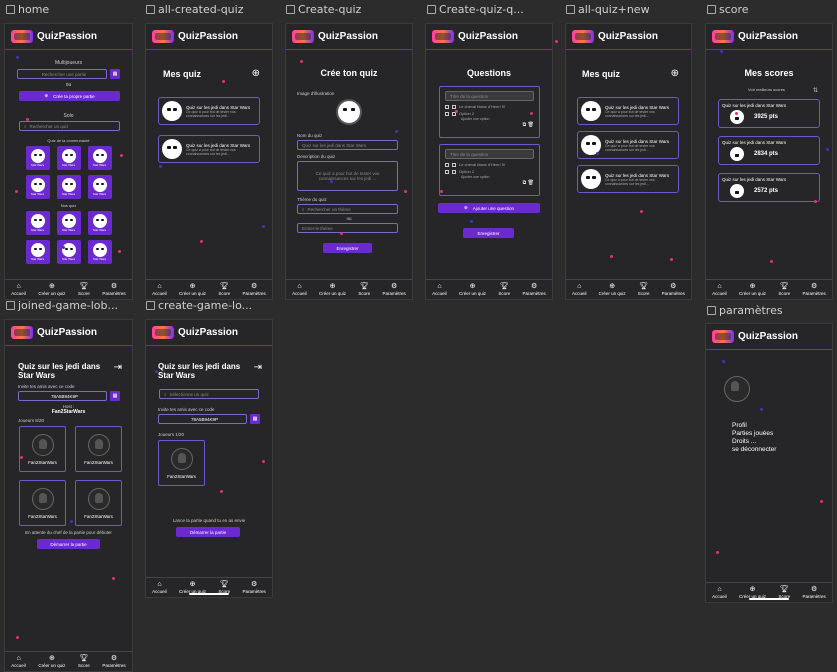 The width and height of the screenshot is (837, 672). Describe the element at coordinates (782, 426) in the screenshot. I see `menu-item-profile: Profil` at that location.